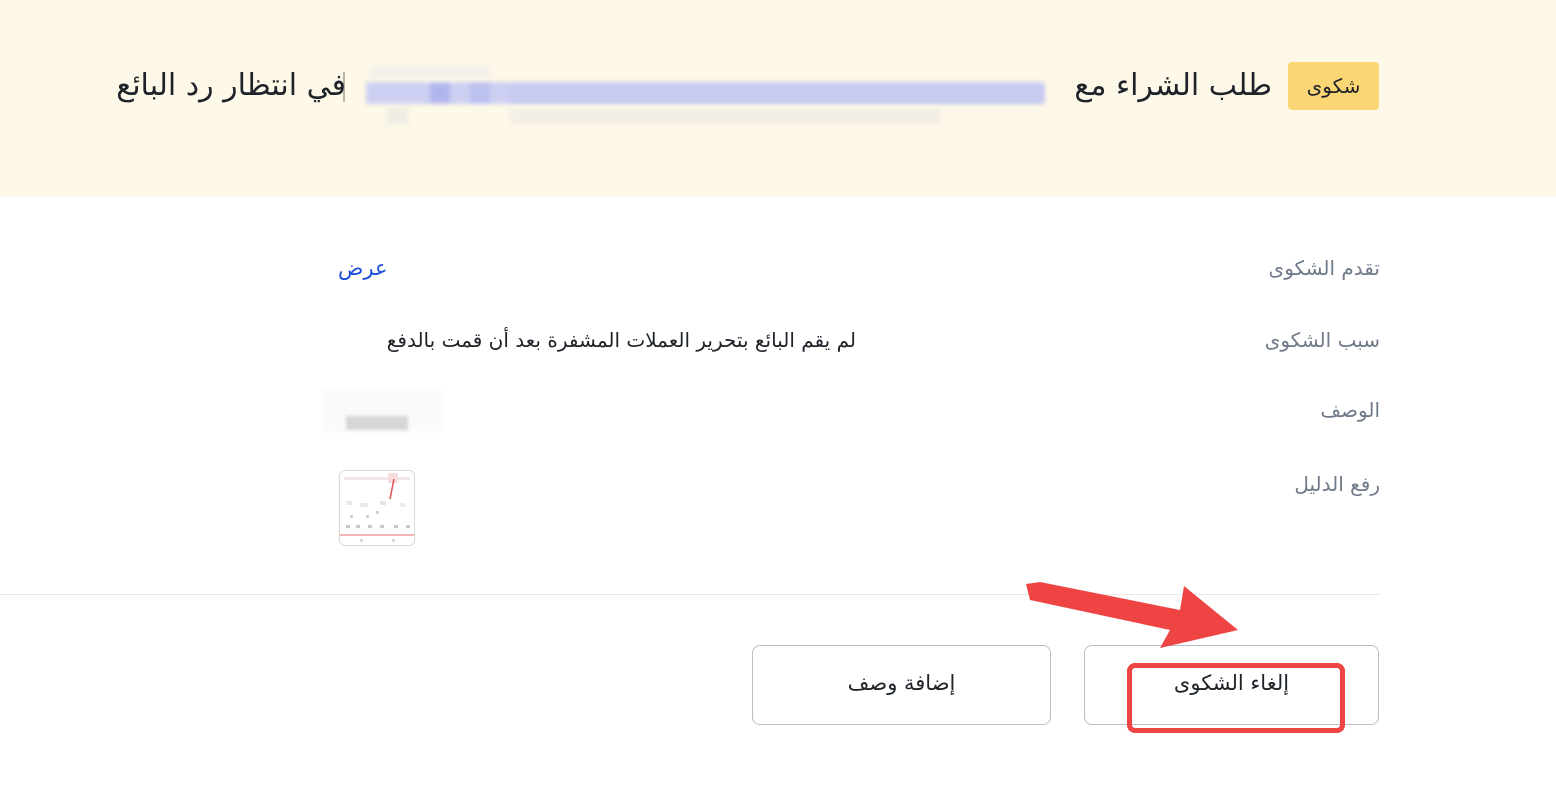 This screenshot has width=1556, height=804. Describe the element at coordinates (363, 268) in the screenshot. I see `view-progress-link: عرض` at that location.